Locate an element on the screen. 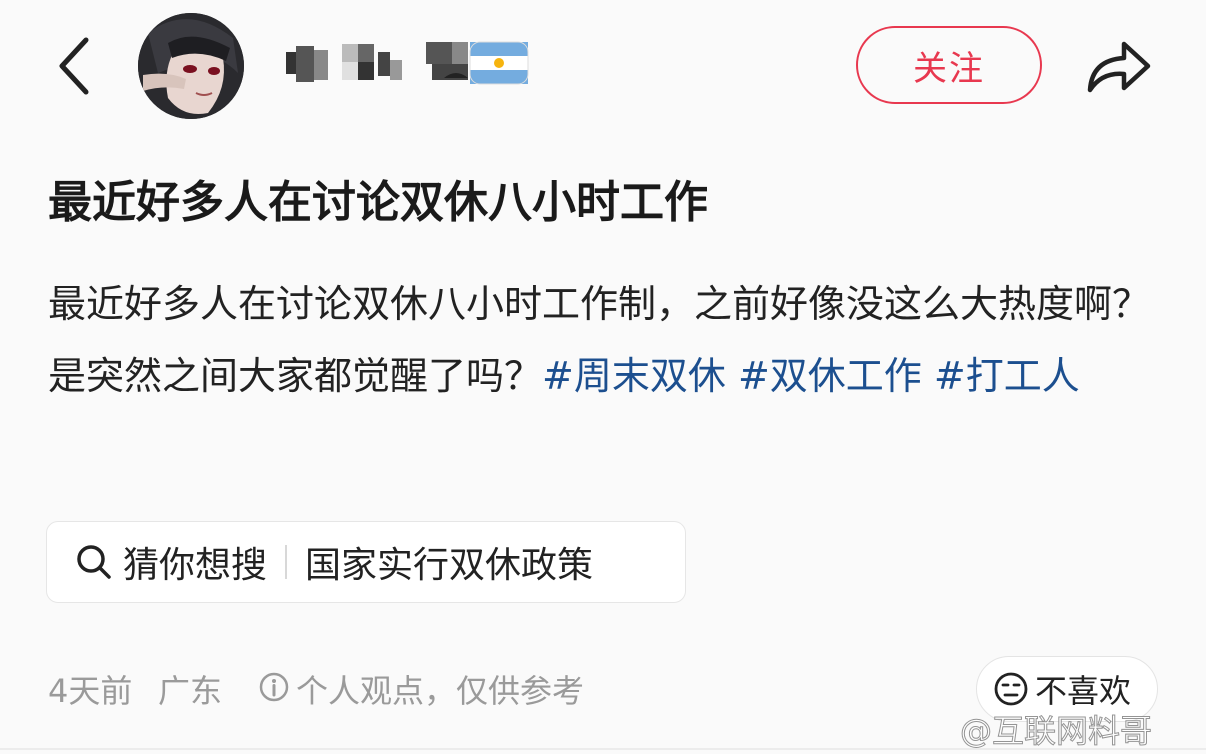 This screenshot has height=754, width=1206. search-divider is located at coordinates (286, 562).